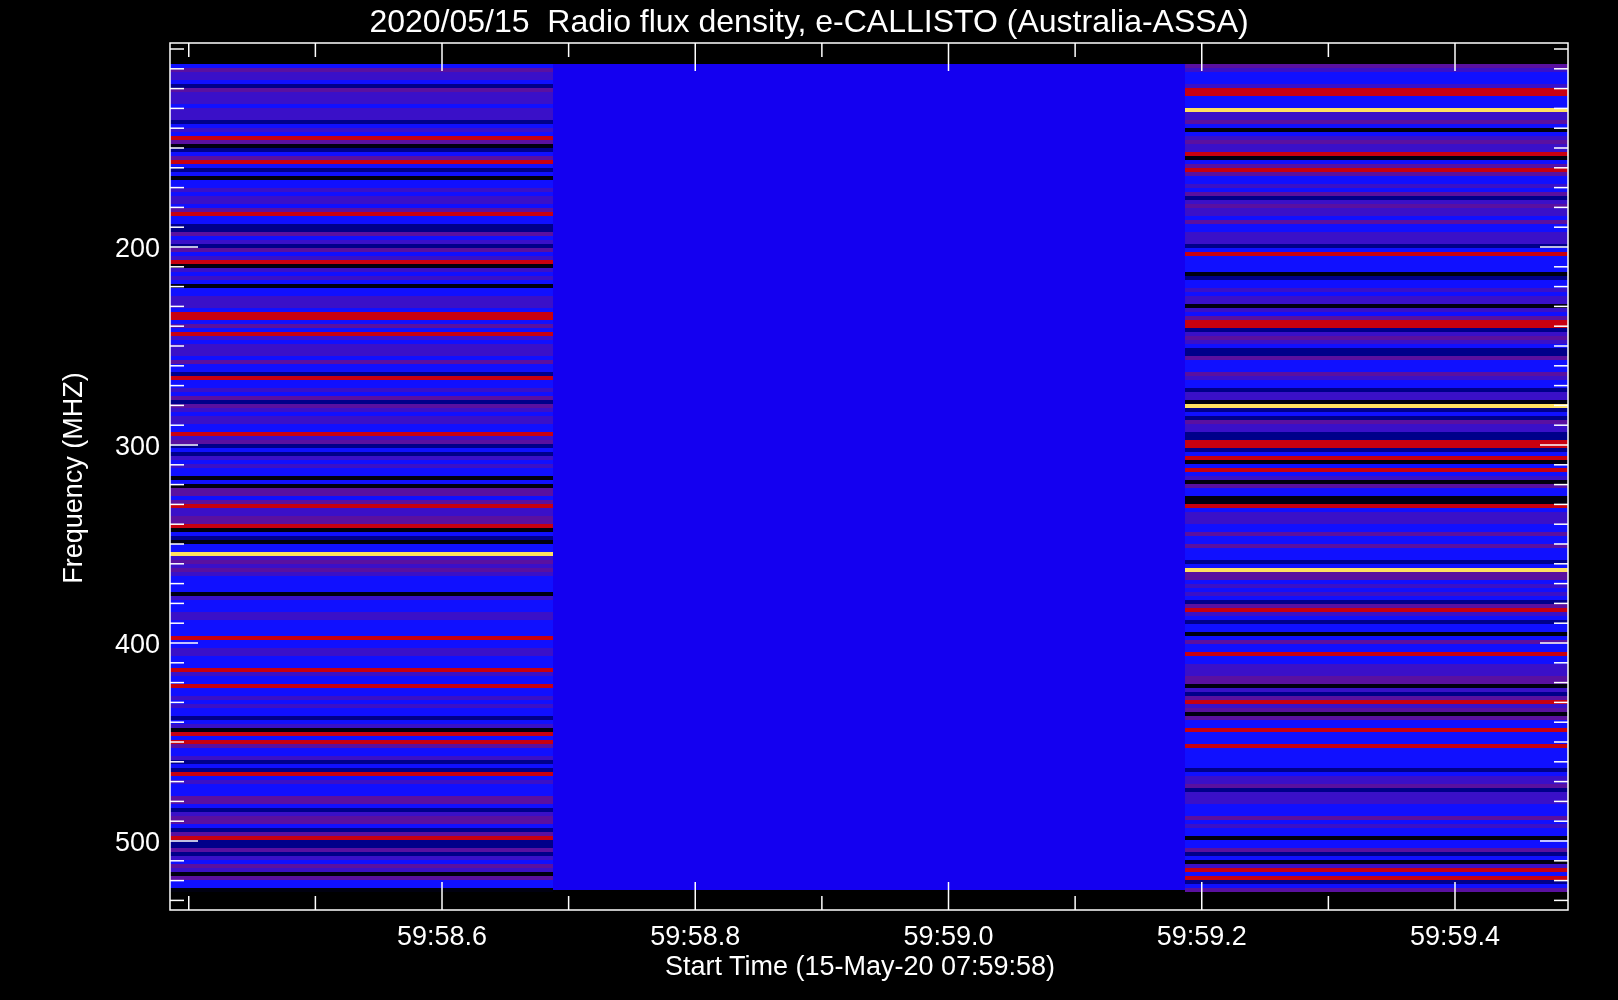 The image size is (1618, 1000). What do you see at coordinates (695, 936) in the screenshot?
I see `tick-label: 59:58.8` at bounding box center [695, 936].